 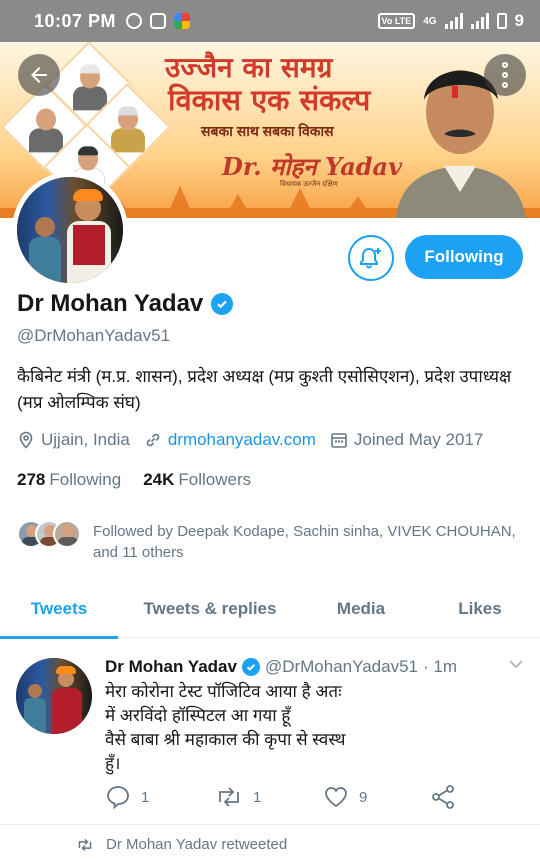 I want to click on reply-button: 1, so click(x=127, y=797).